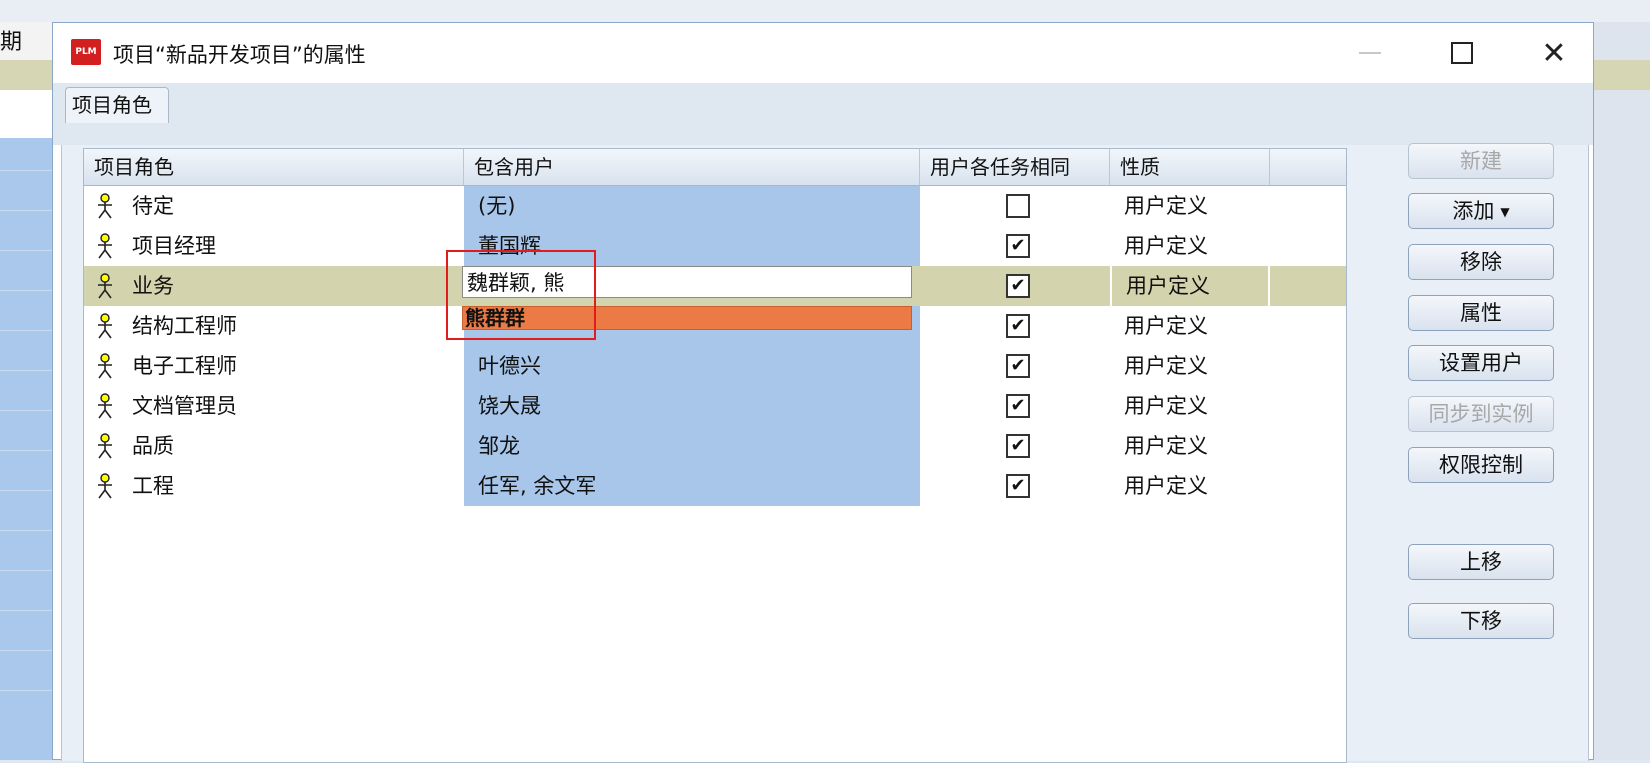  I want to click on role-cell: 结构工程师, so click(274, 326).